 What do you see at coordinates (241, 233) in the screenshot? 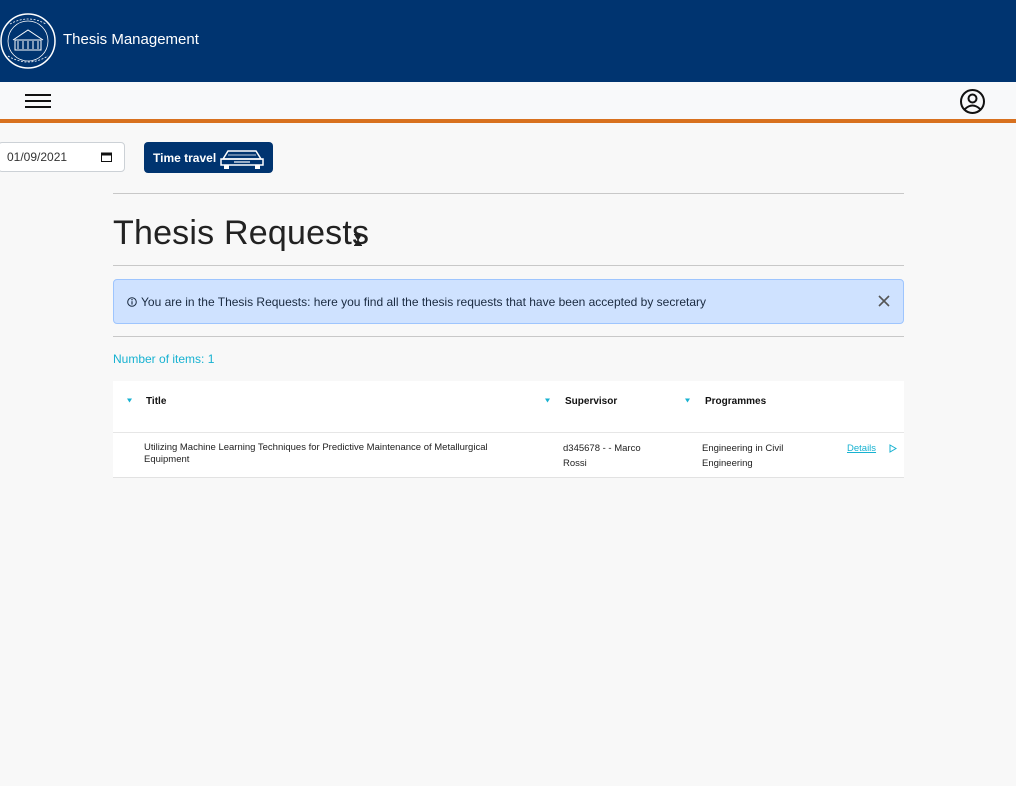
I see `page-title: Thesis Requests` at bounding box center [241, 233].